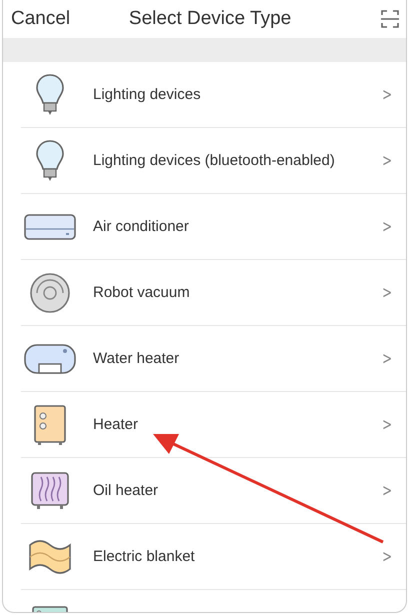 This screenshot has width=409, height=615. I want to click on device-type-item: Lighting devices, so click(236, 94).